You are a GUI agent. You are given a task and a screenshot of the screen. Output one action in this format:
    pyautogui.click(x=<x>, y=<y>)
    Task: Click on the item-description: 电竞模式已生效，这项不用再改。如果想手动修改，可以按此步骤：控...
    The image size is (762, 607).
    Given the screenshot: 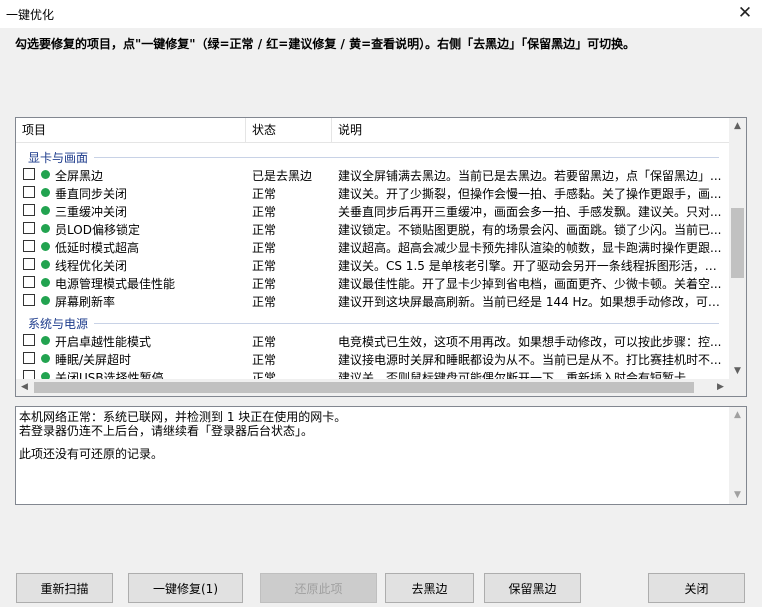 What is the action you would take?
    pyautogui.click(x=530, y=342)
    